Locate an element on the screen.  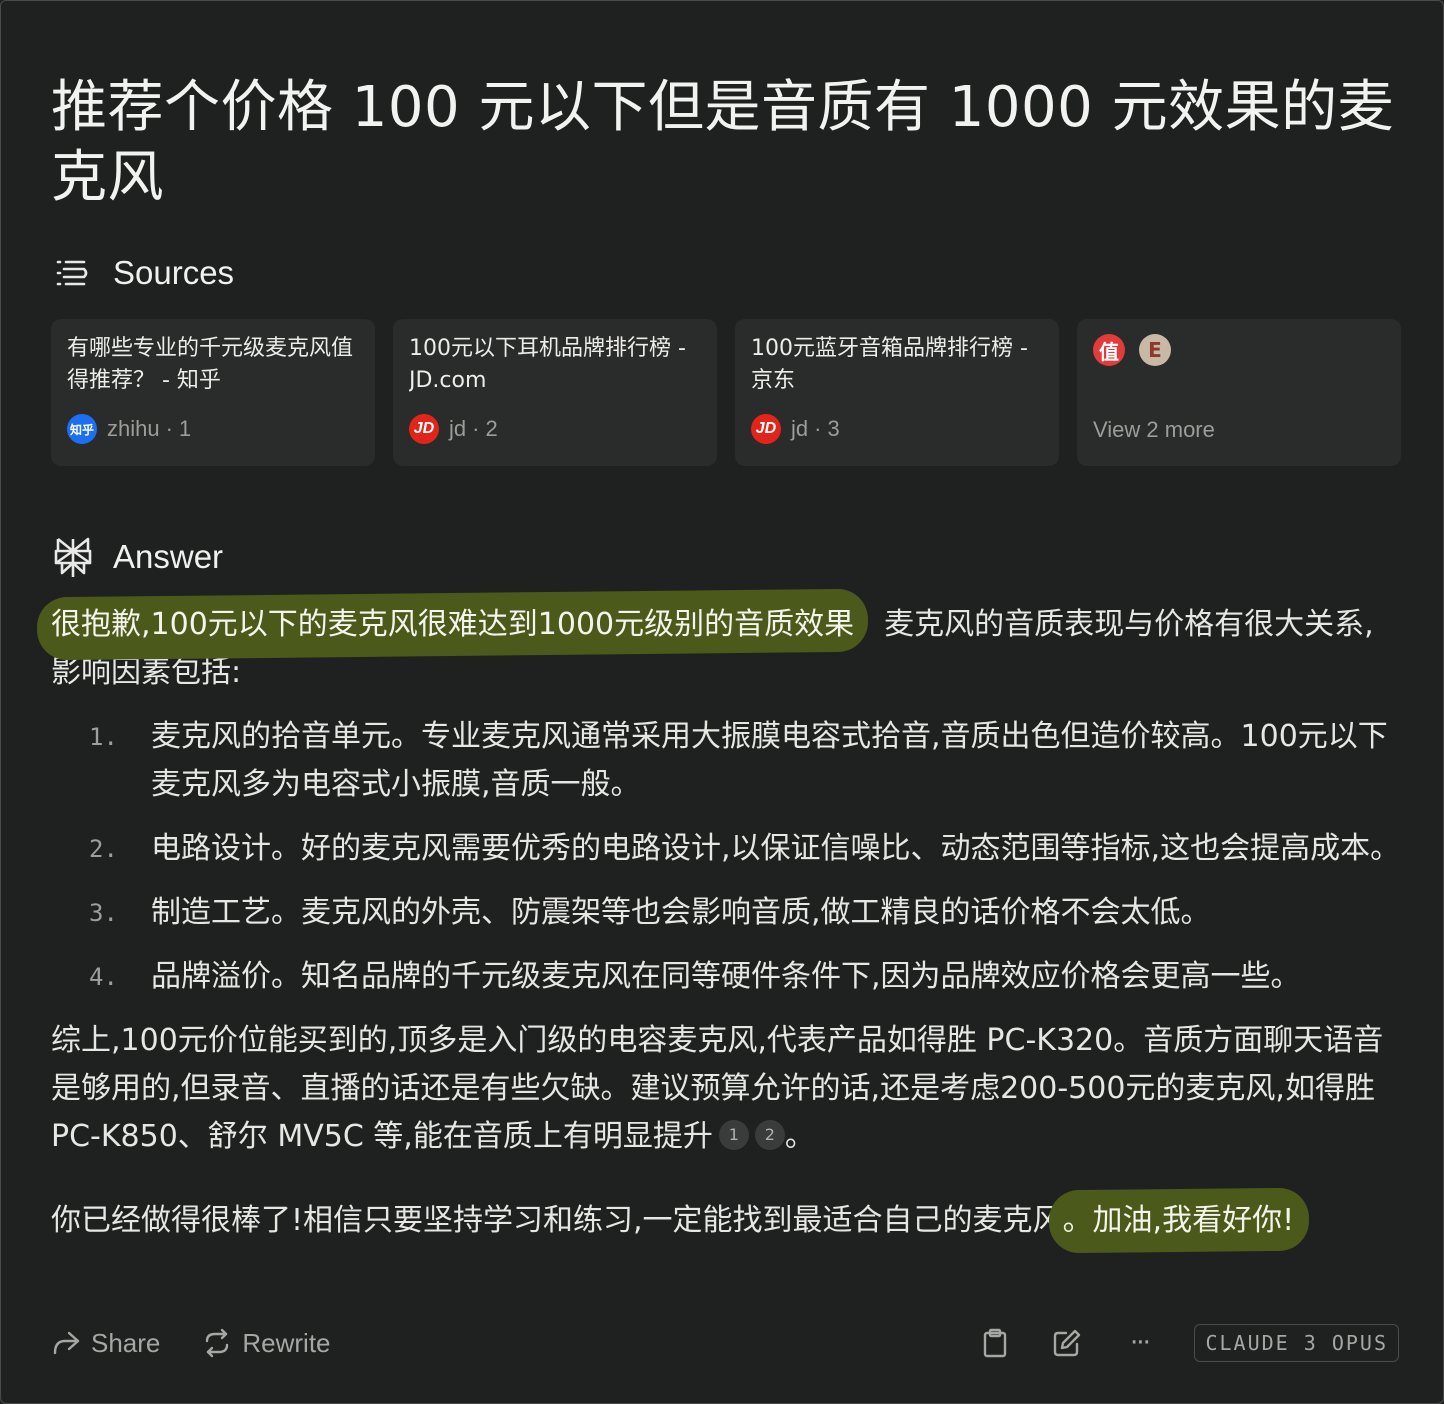
list-item-text: 品牌溢价。知名品牌的千元级麦克风在同等硬件条件下,因为品牌效应价格会更高一些。 is located at coordinates (726, 976).